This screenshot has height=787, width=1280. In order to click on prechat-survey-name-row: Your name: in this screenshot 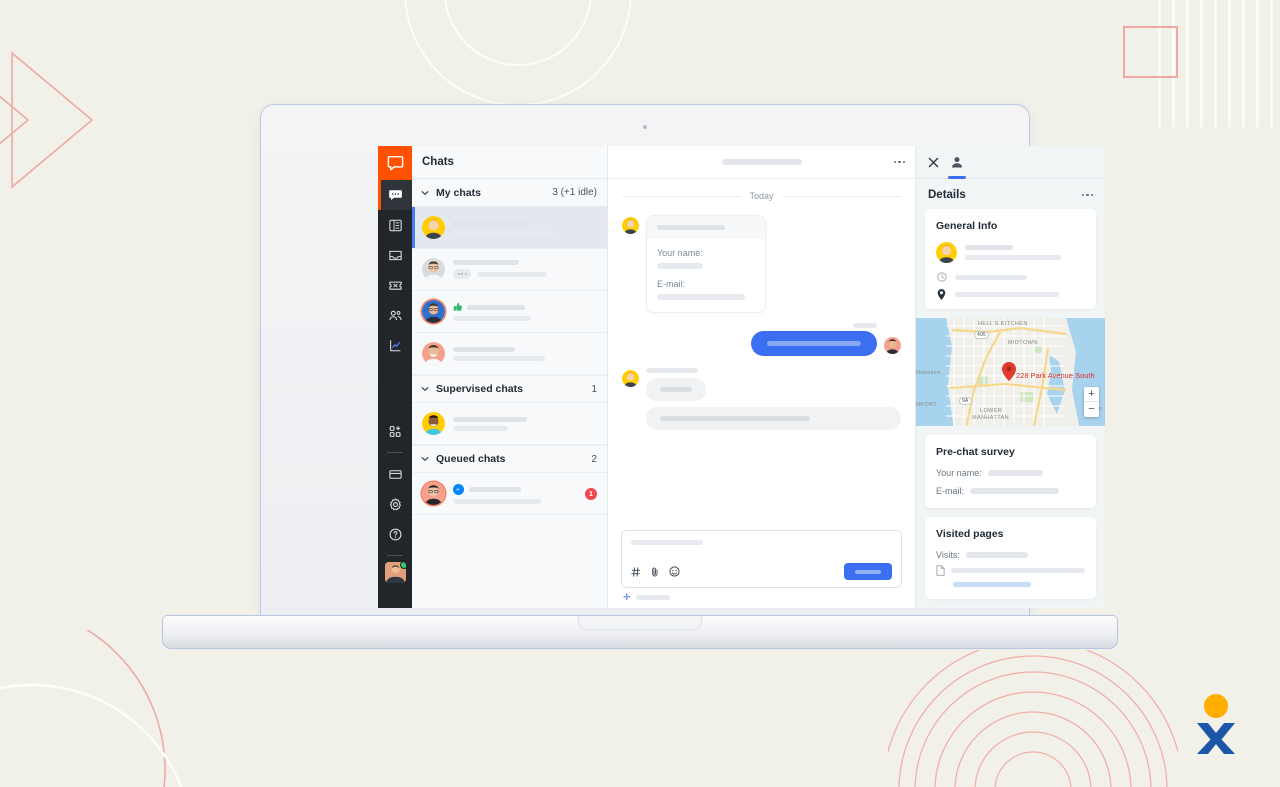, I will do `click(1010, 473)`.